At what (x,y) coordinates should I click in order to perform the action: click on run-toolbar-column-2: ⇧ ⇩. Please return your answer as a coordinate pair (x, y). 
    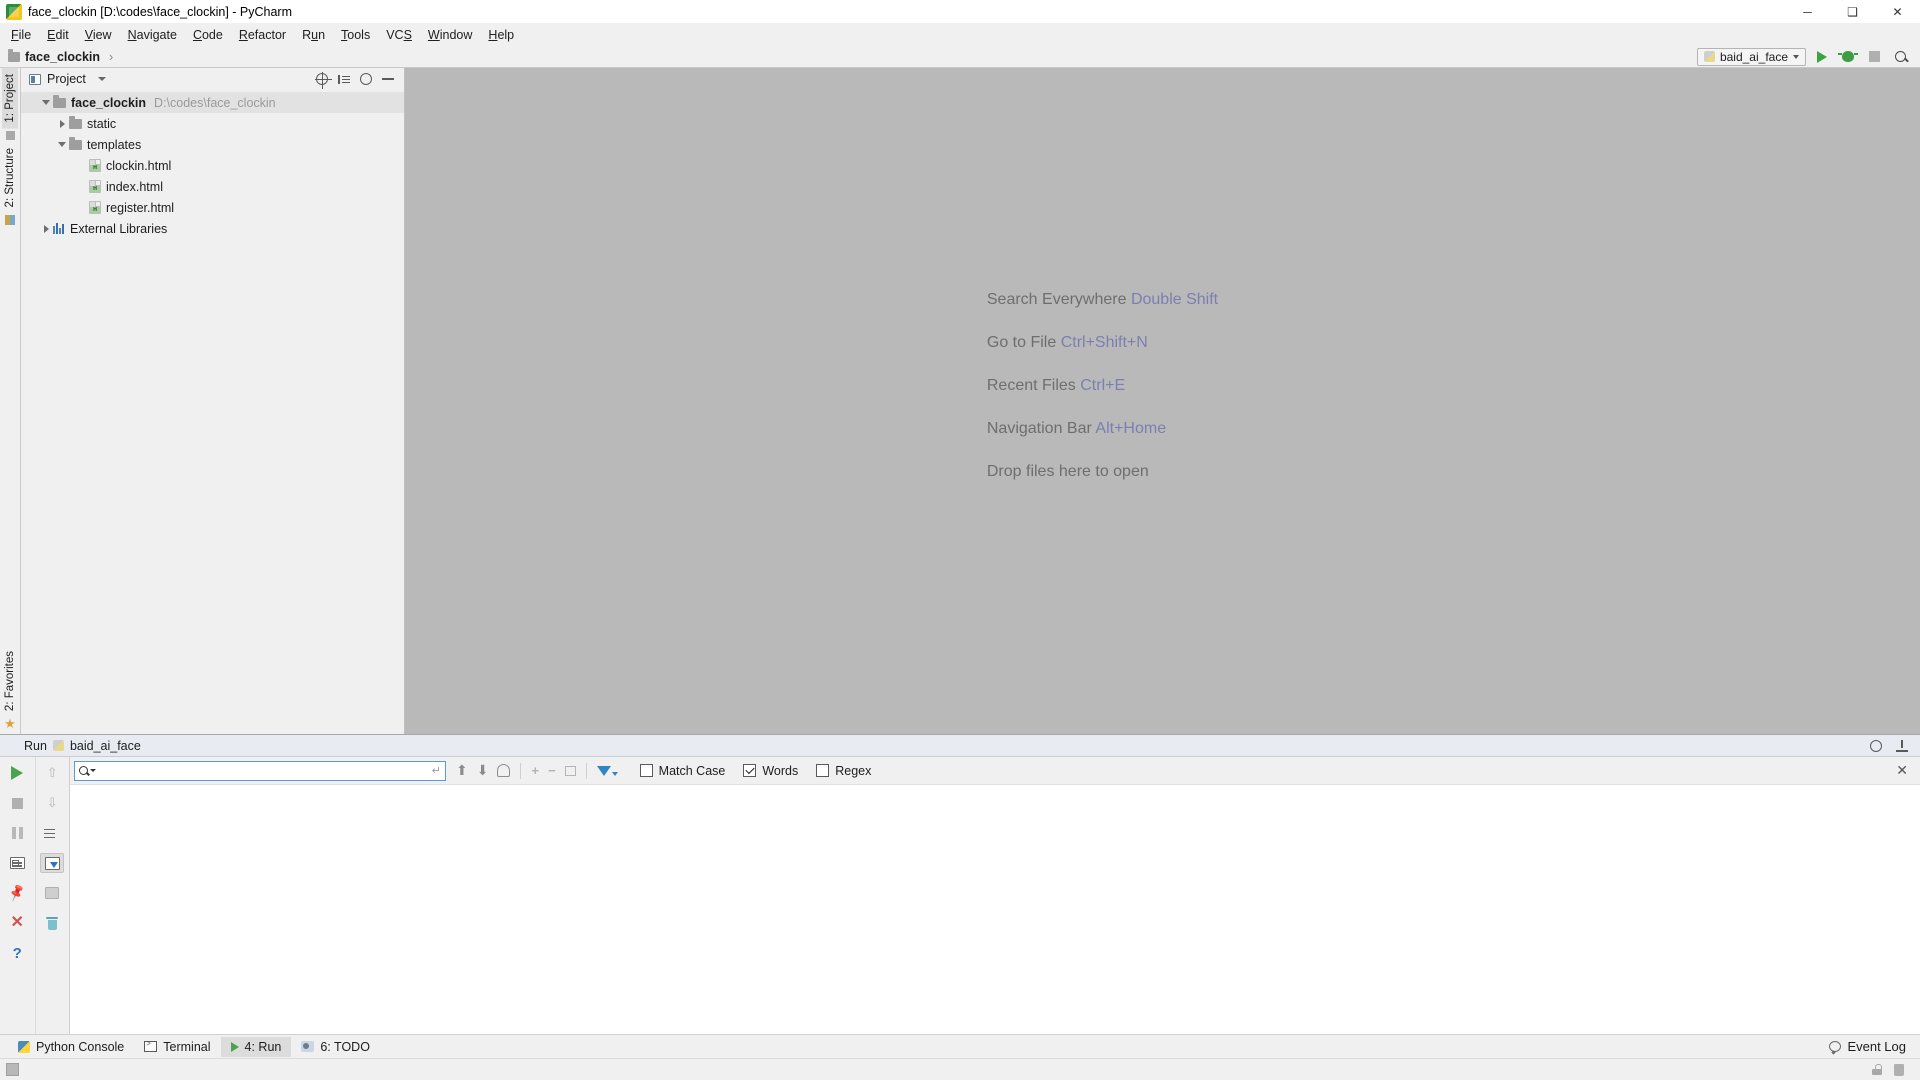
    Looking at the image, I should click on (52, 895).